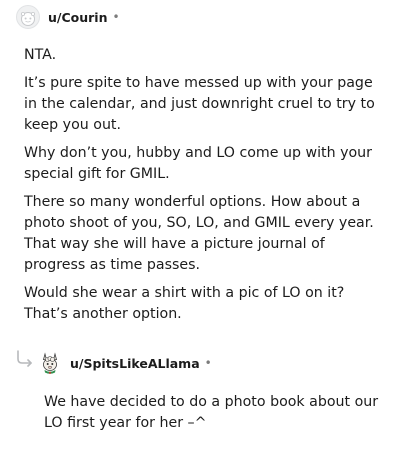 The width and height of the screenshot is (400, 458). I want to click on comment-paragraph: NTA., so click(40, 55).